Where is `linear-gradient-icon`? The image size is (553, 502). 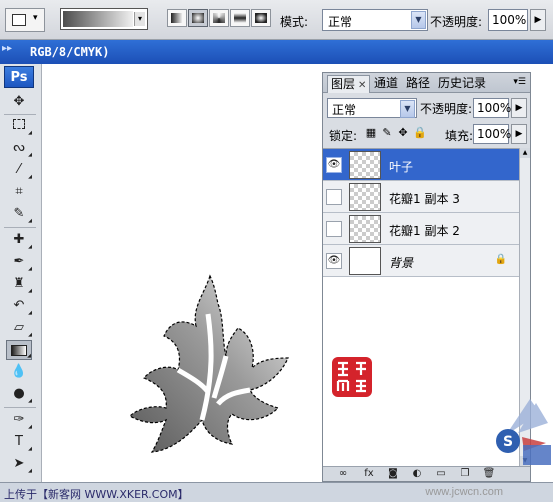
linear-gradient-icon is located at coordinates (177, 18).